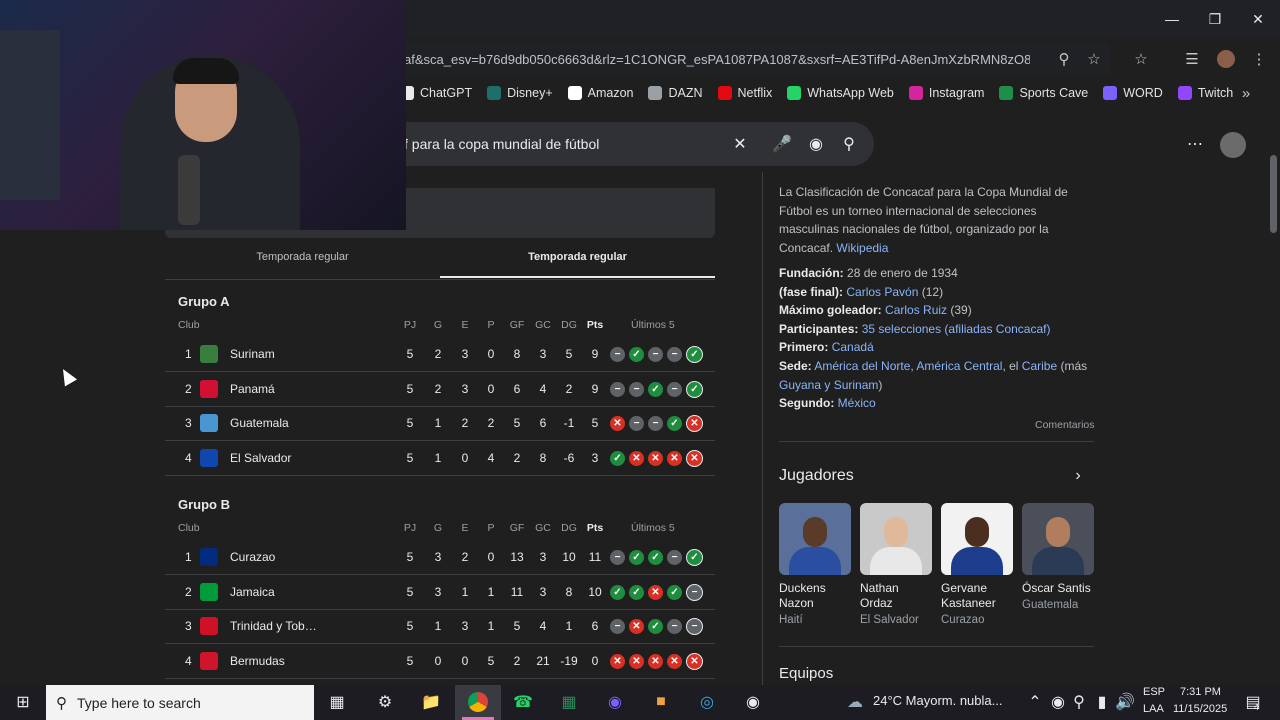 The height and width of the screenshot is (720, 1280). What do you see at coordinates (23, 702) in the screenshot?
I see `windows-start-icon: ⊞` at bounding box center [23, 702].